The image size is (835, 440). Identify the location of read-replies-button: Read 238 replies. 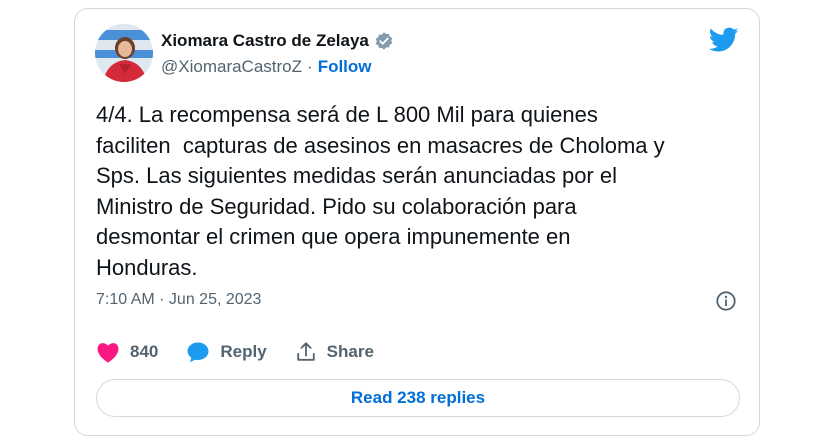
(418, 398).